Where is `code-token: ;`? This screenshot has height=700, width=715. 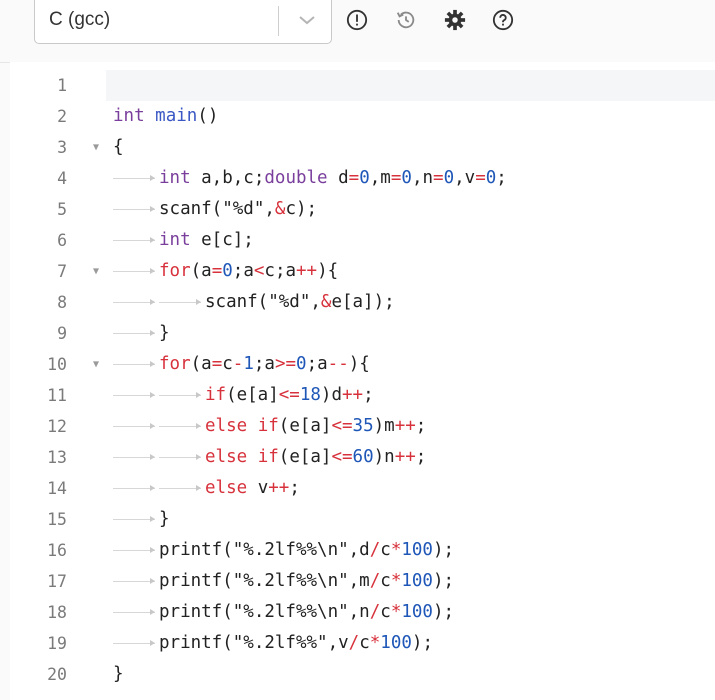
code-token: ; is located at coordinates (368, 395).